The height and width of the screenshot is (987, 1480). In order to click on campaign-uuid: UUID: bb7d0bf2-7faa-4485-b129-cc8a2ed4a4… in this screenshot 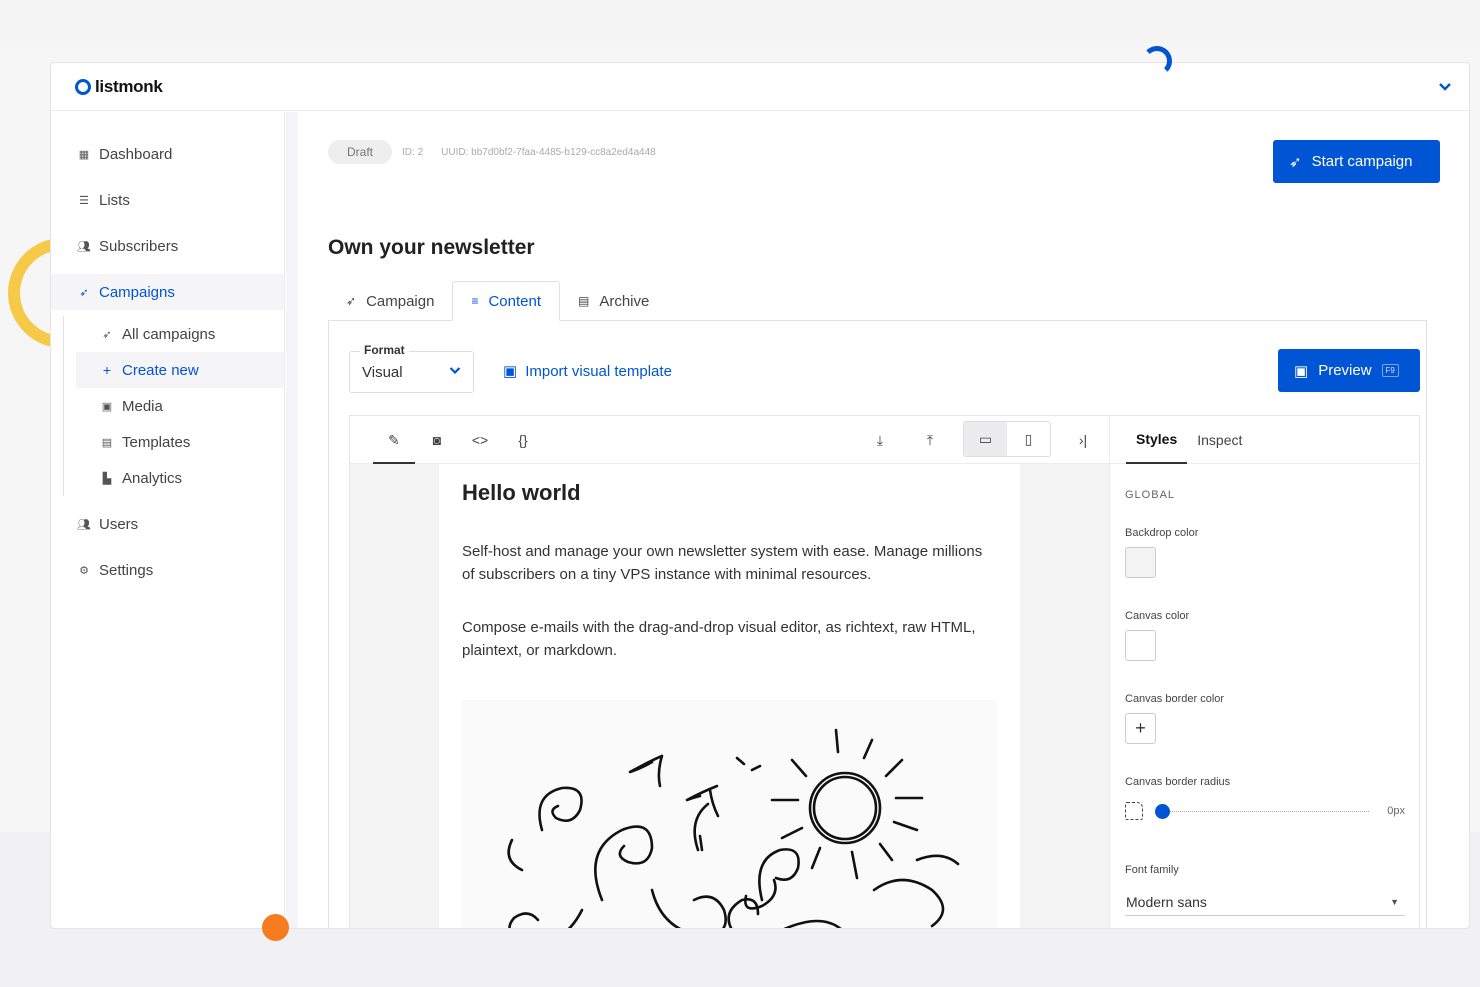, I will do `click(548, 152)`.